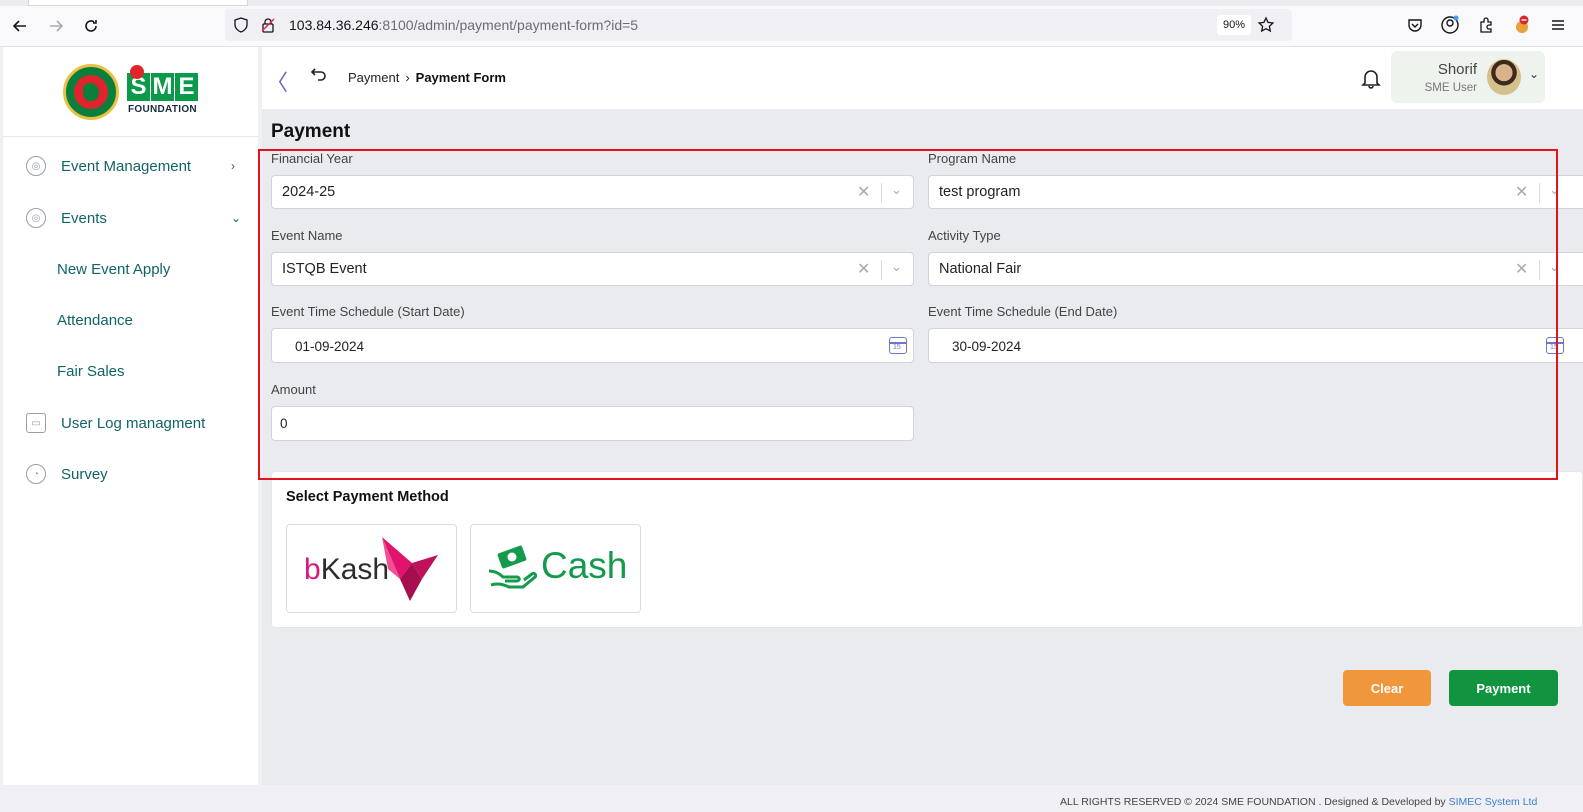 Image resolution: width=1583 pixels, height=812 pixels. I want to click on logo-dot, so click(137, 72).